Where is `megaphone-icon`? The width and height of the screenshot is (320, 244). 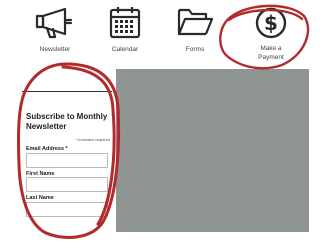 megaphone-icon is located at coordinates (55, 25).